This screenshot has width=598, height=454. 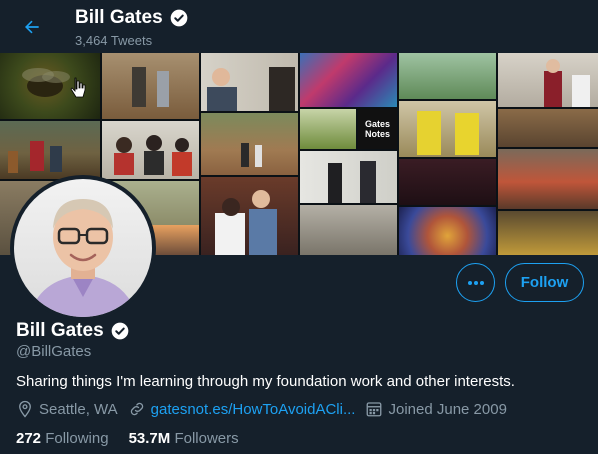 What do you see at coordinates (548, 128) in the screenshot?
I see `banner-photo-workshop` at bounding box center [548, 128].